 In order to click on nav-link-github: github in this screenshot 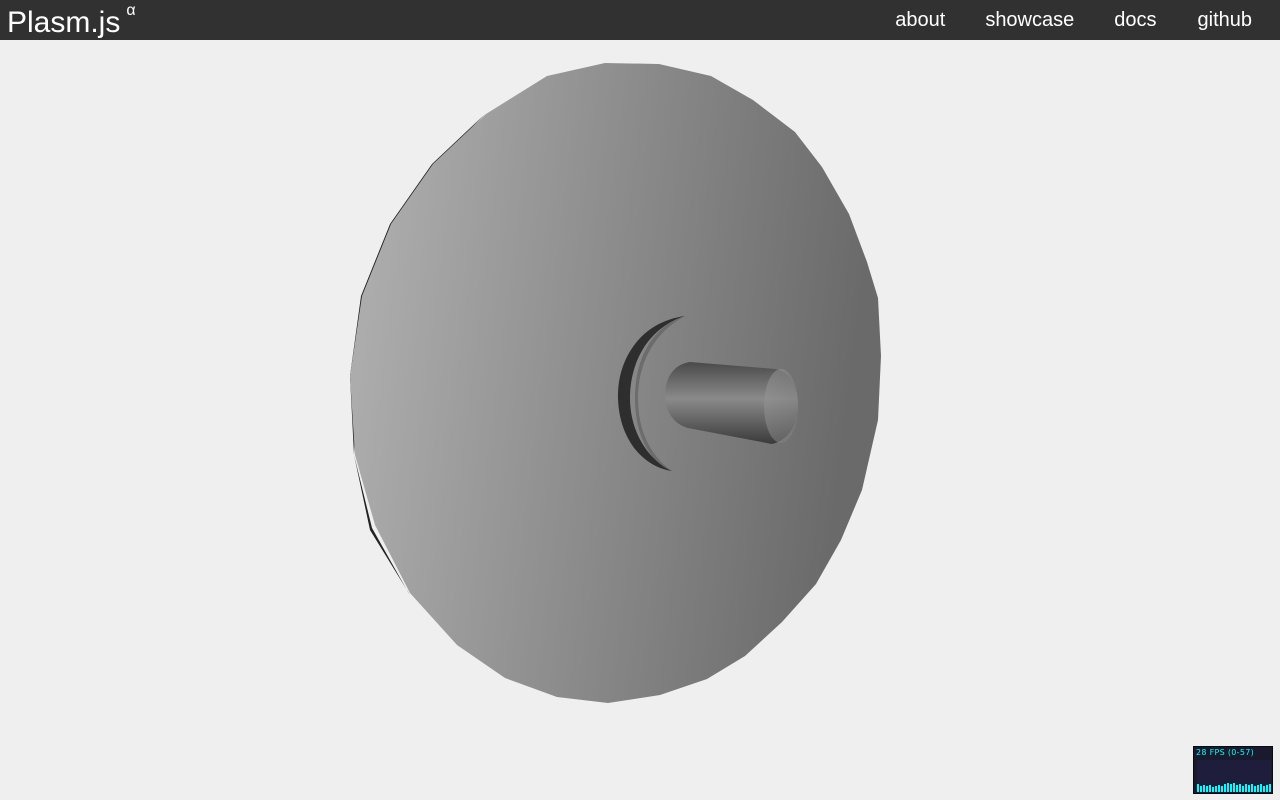, I will do `click(1225, 20)`.